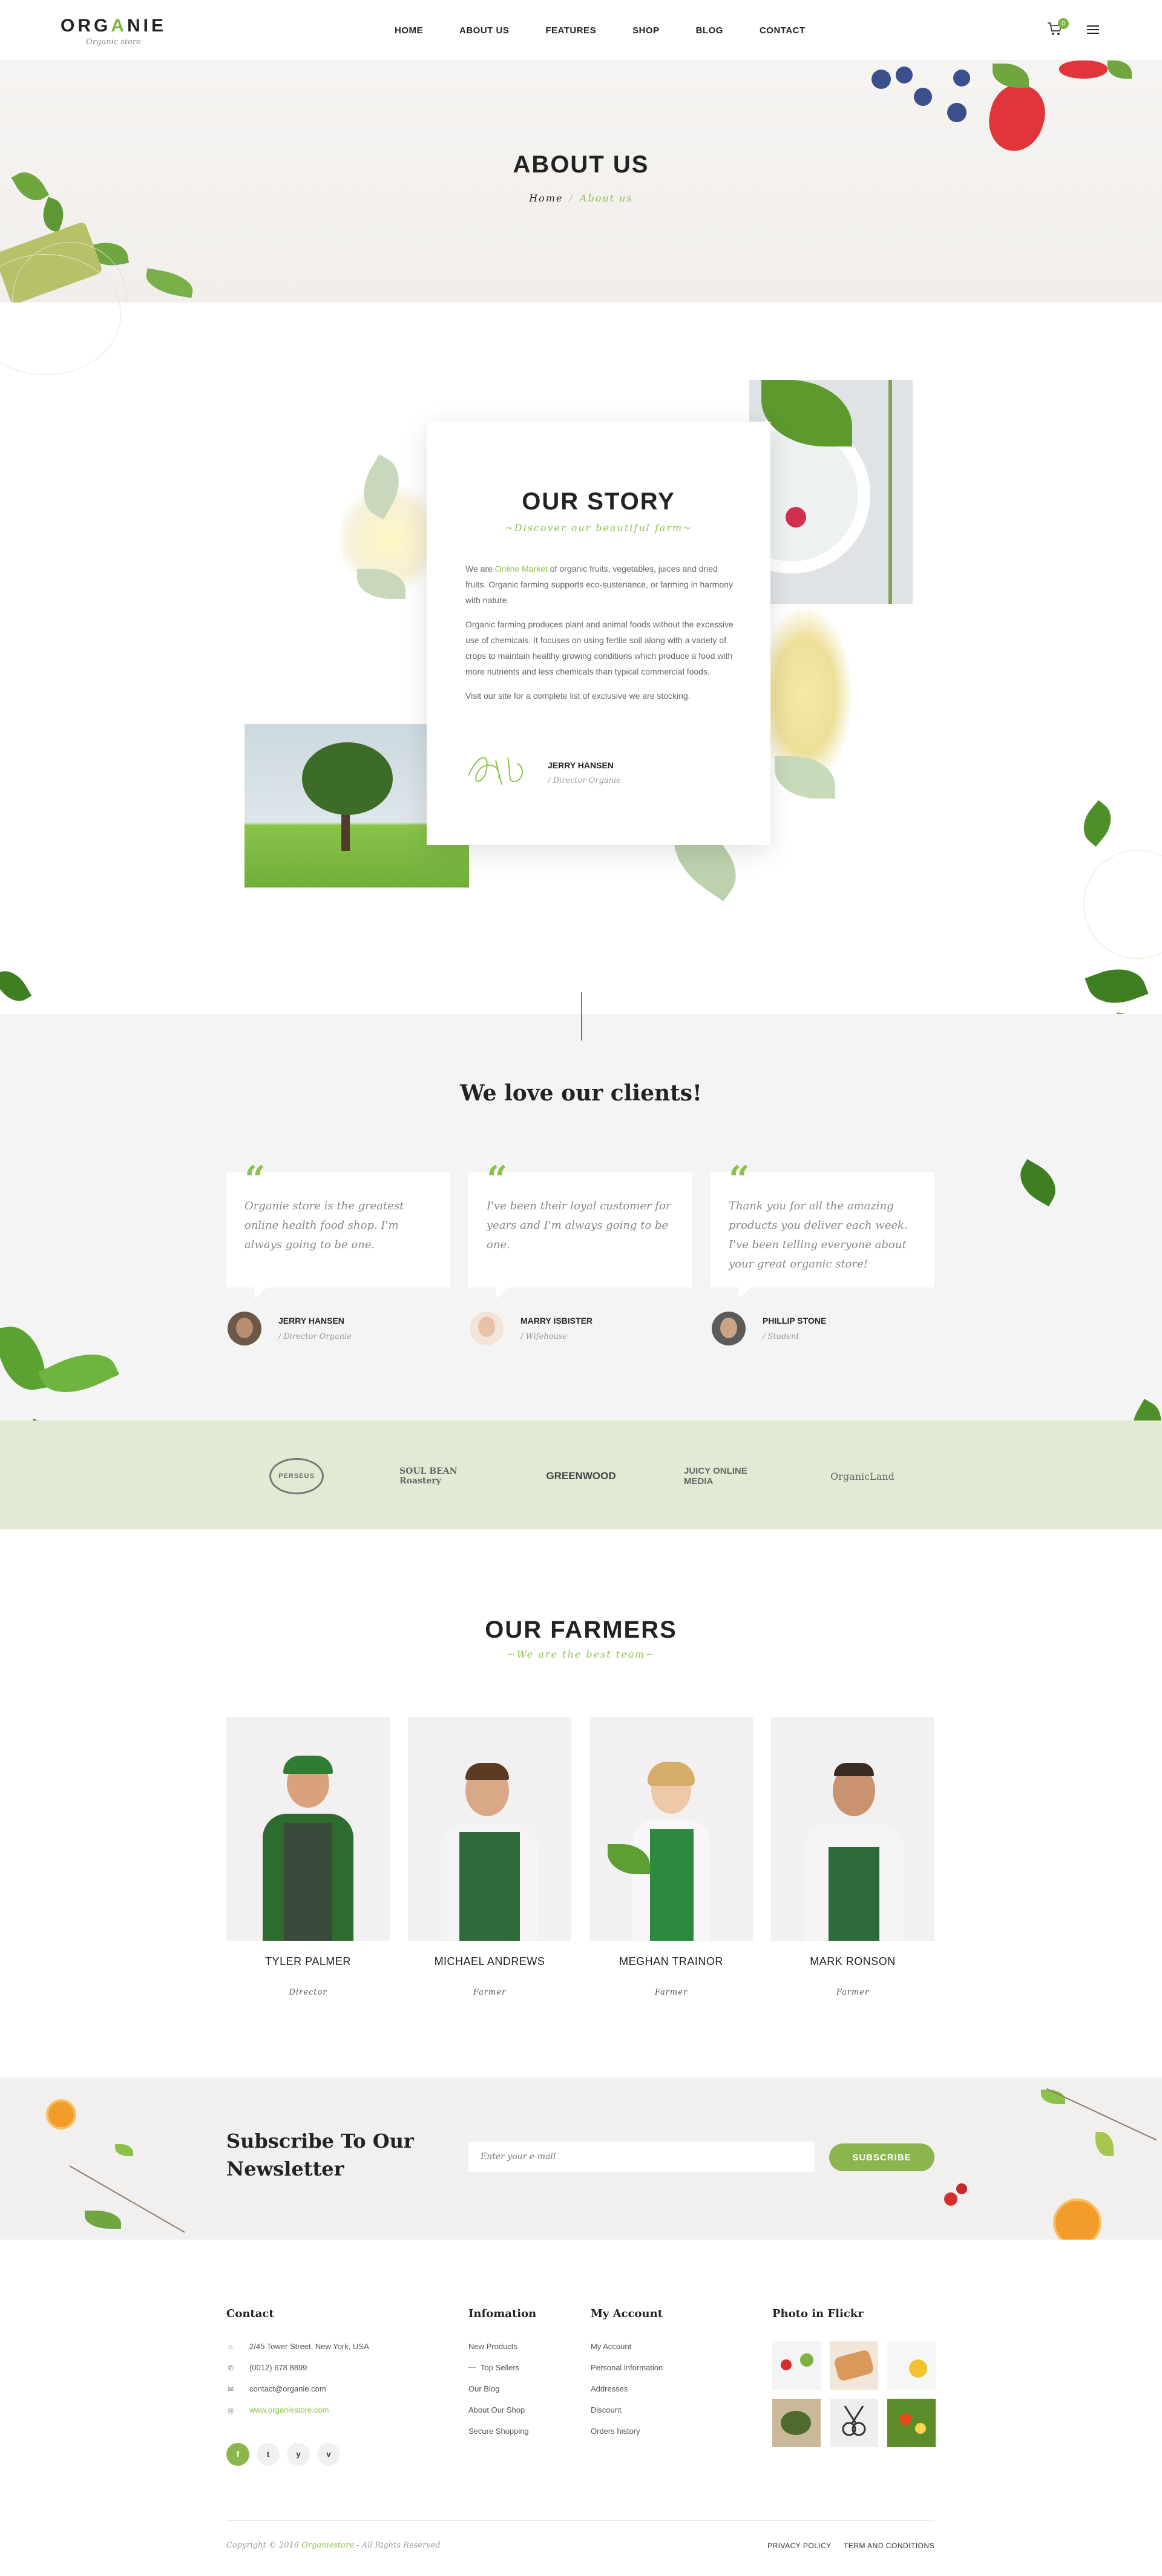  Describe the element at coordinates (1017, 118) in the screenshot. I see `strawberry-decoration` at that location.